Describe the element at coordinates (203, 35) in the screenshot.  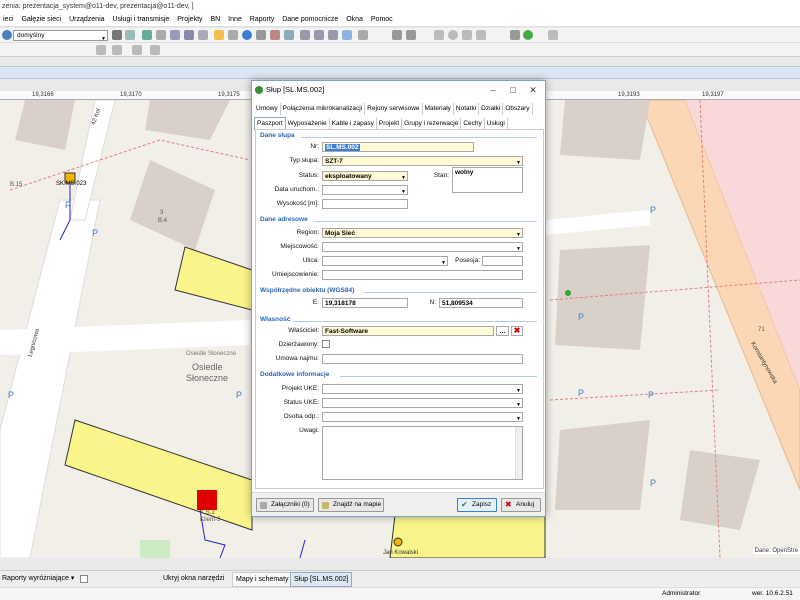
I see `table2-icon` at that location.